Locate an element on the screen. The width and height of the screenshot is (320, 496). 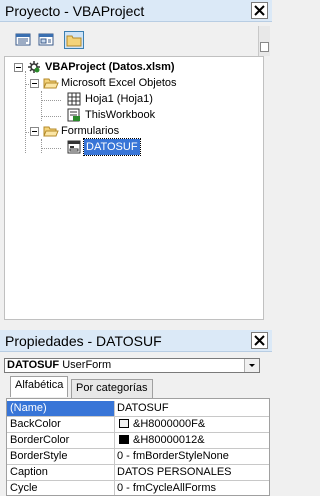
property-name: Caption is located at coordinates (61, 472).